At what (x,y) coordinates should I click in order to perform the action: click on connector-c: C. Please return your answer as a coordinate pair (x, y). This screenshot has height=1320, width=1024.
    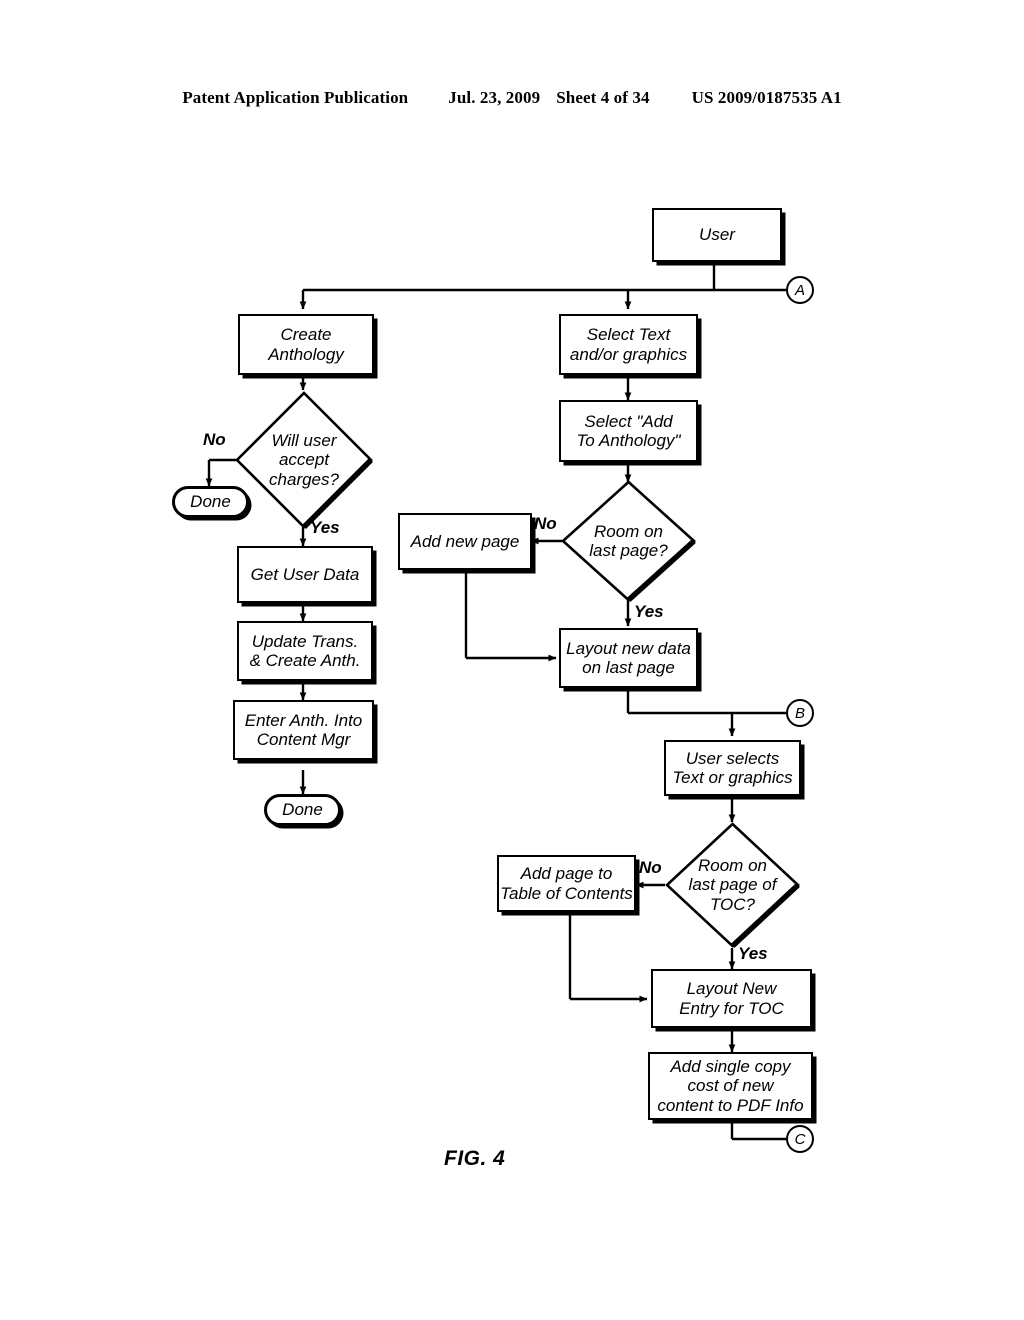
    Looking at the image, I should click on (800, 1139).